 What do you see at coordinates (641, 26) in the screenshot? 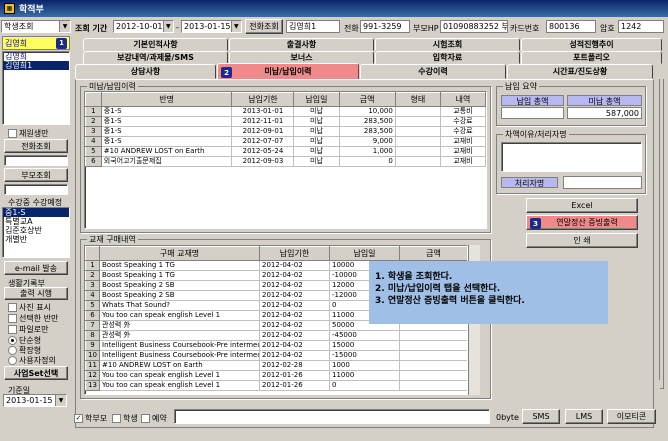
I see `password-field: 1242` at bounding box center [641, 26].